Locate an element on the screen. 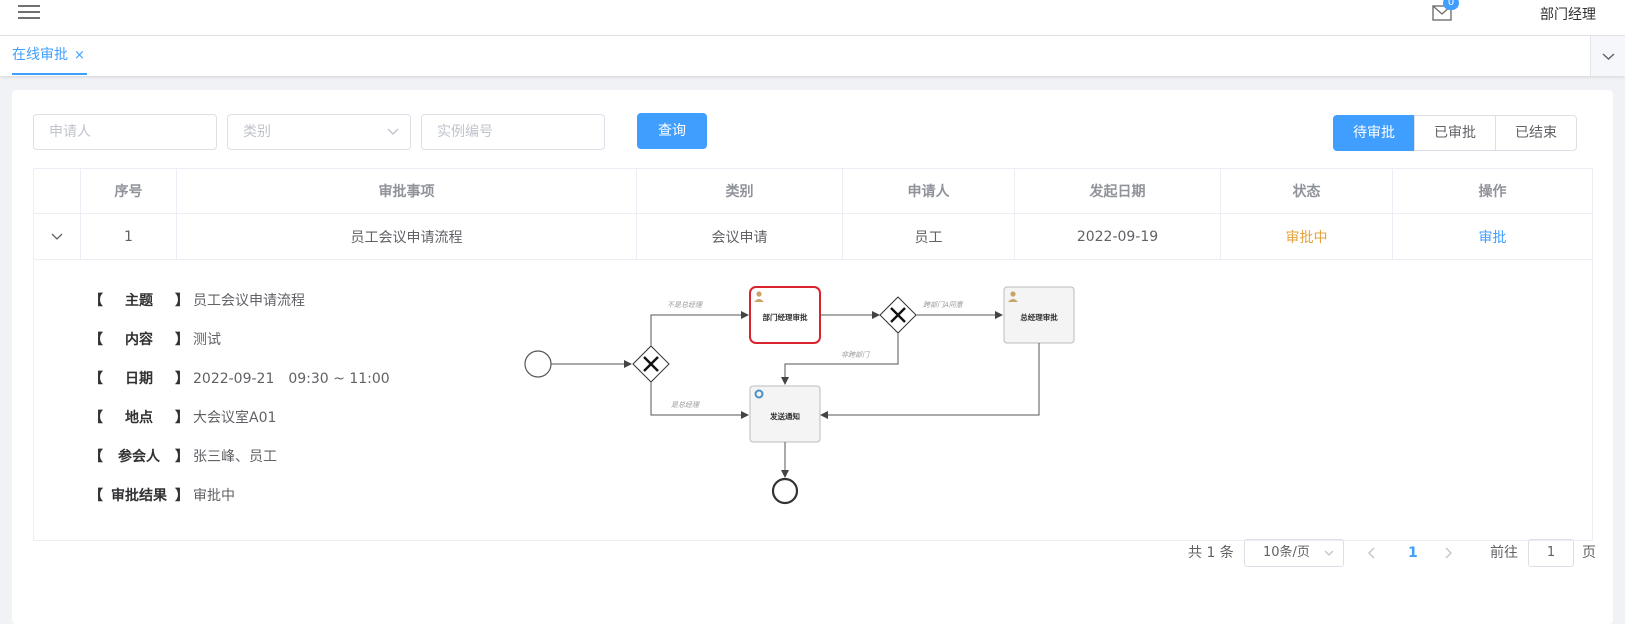 The height and width of the screenshot is (624, 1625). status-tab-approved: 已审批 is located at coordinates (1455, 133).